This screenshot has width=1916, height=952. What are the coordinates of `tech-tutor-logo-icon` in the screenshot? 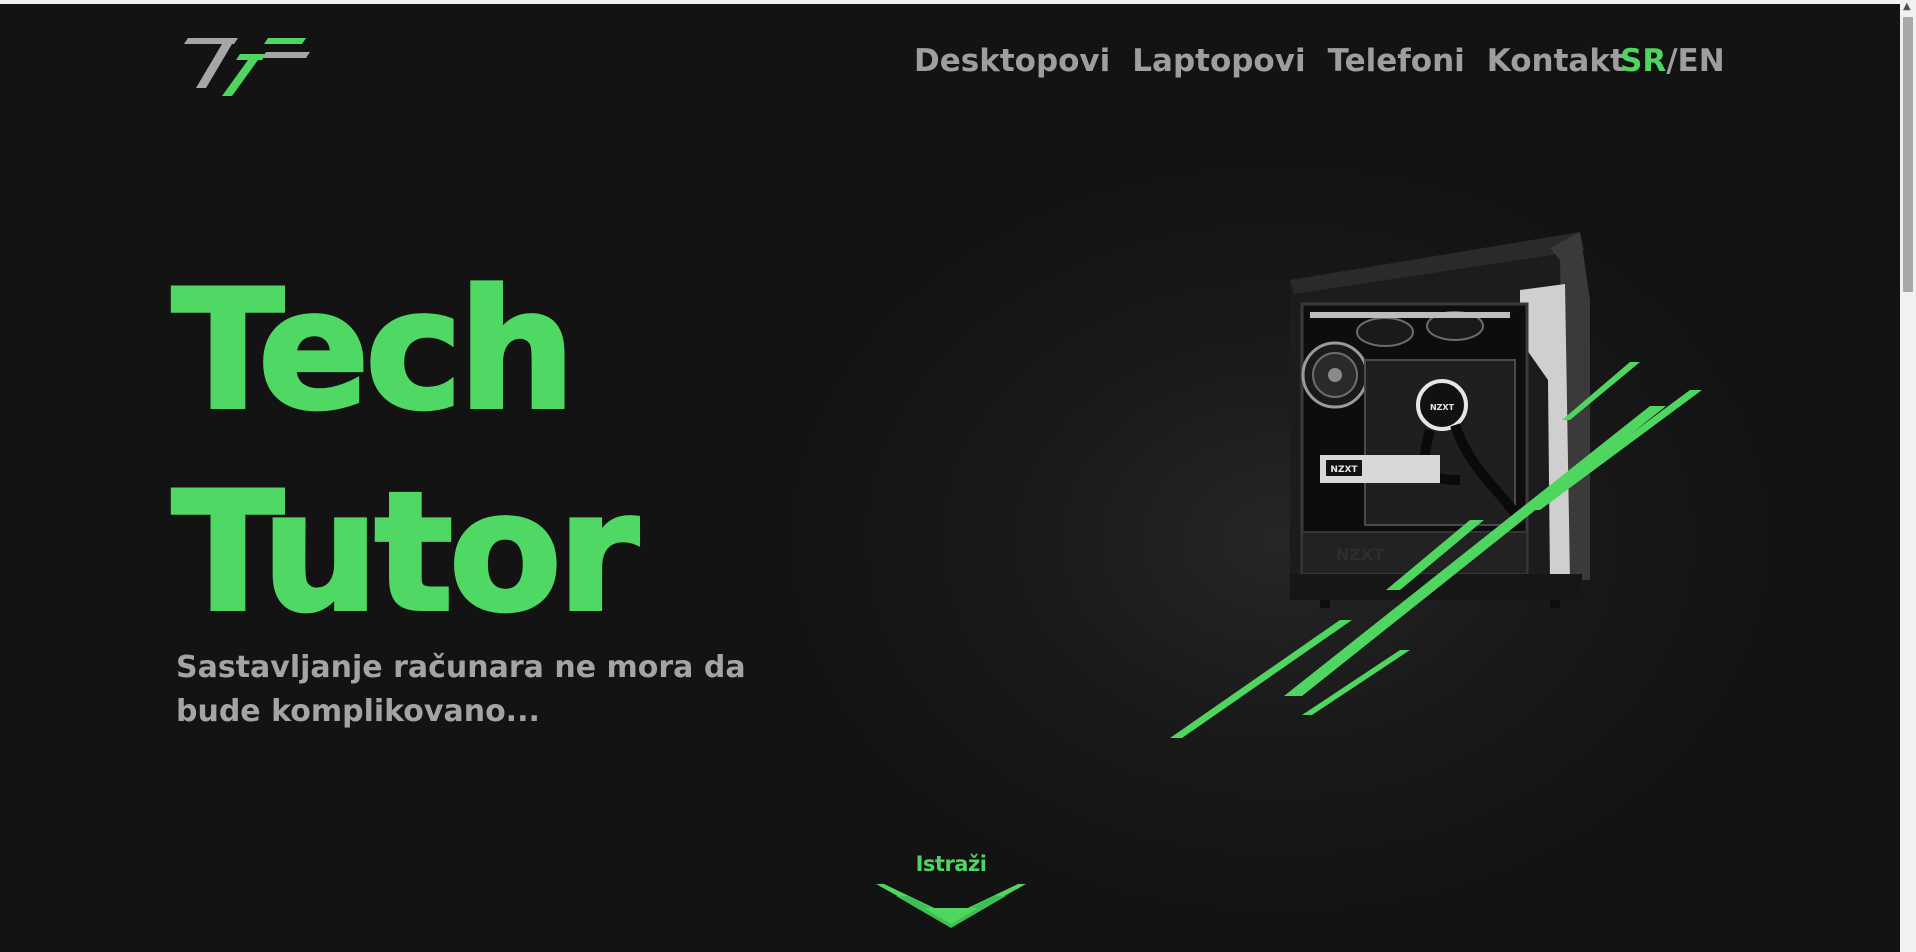 It's located at (247, 67).